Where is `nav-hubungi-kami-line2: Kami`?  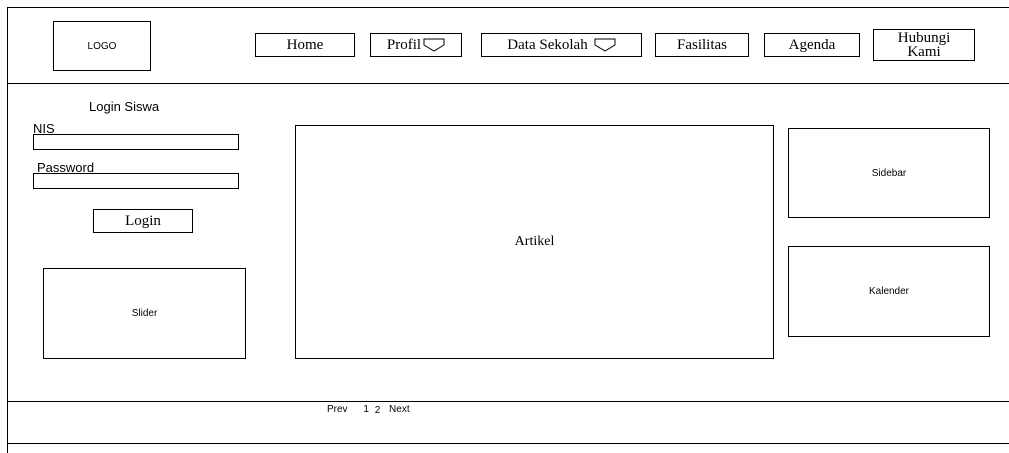
nav-hubungi-kami-line2: Kami is located at coordinates (924, 52).